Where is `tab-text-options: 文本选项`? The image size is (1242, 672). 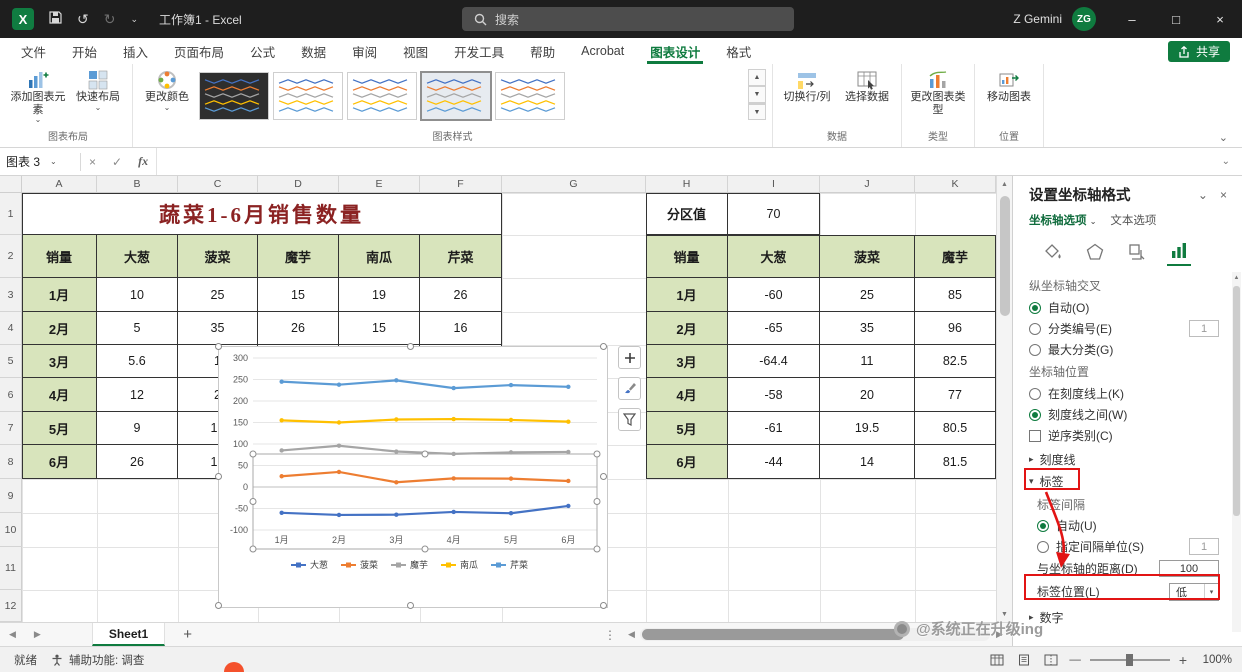
tab-text-options: 文本选项 is located at coordinates (1133, 220).